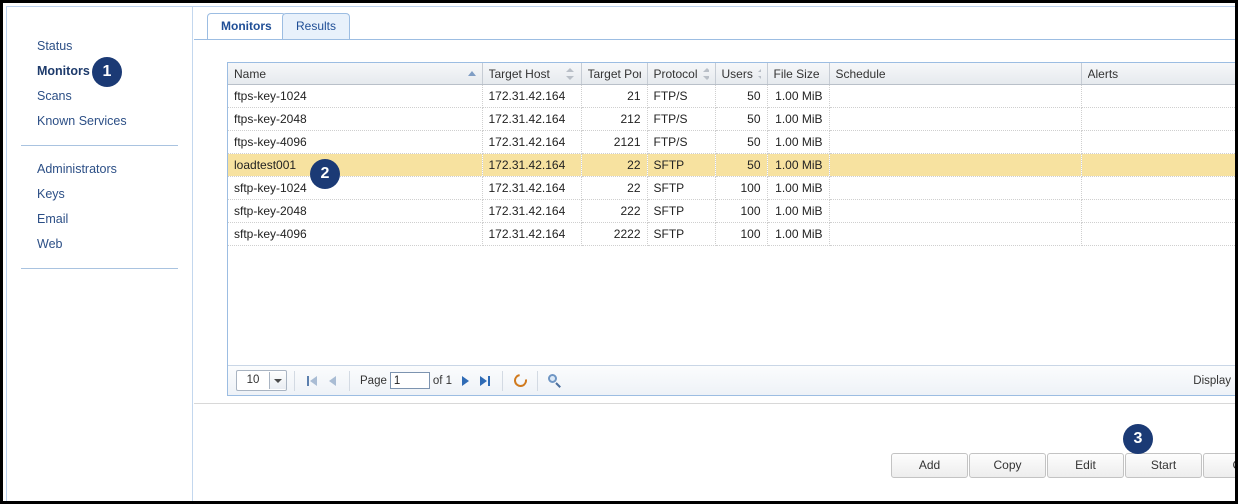  Describe the element at coordinates (312, 381) in the screenshot. I see `first-page-icon` at that location.